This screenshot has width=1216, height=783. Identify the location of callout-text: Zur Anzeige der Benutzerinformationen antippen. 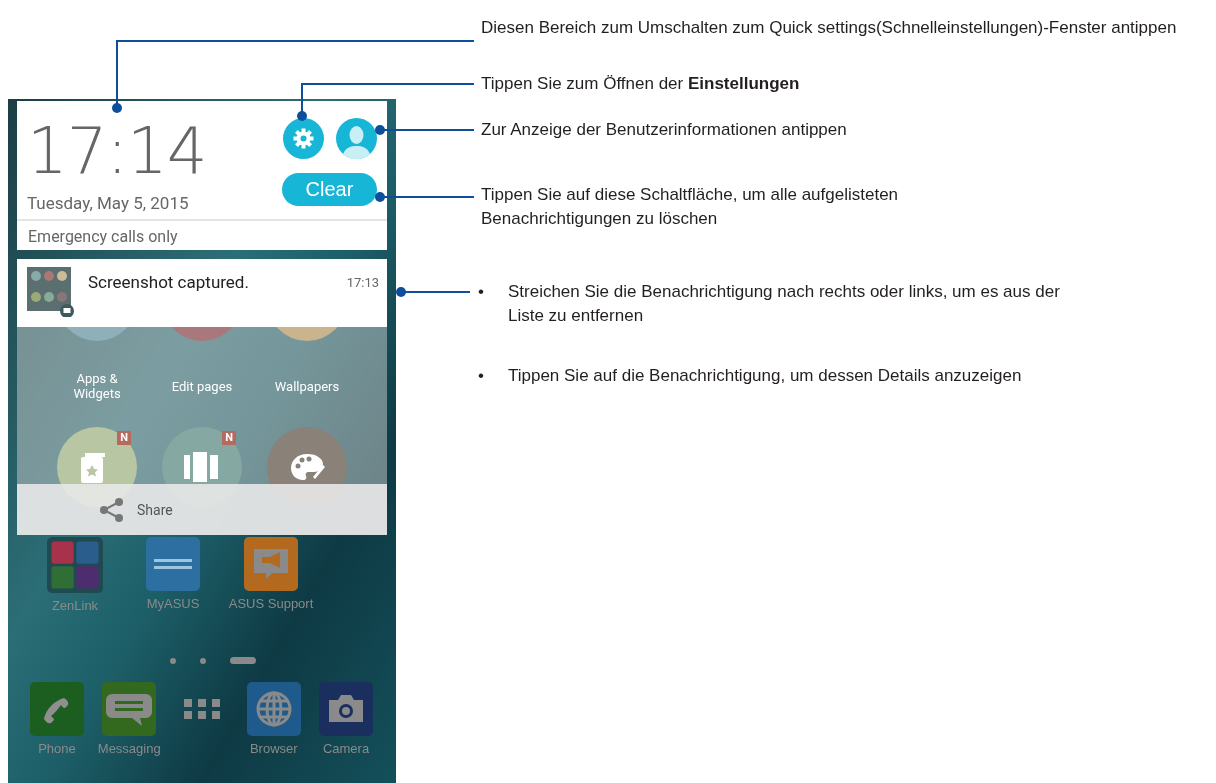
(664, 130).